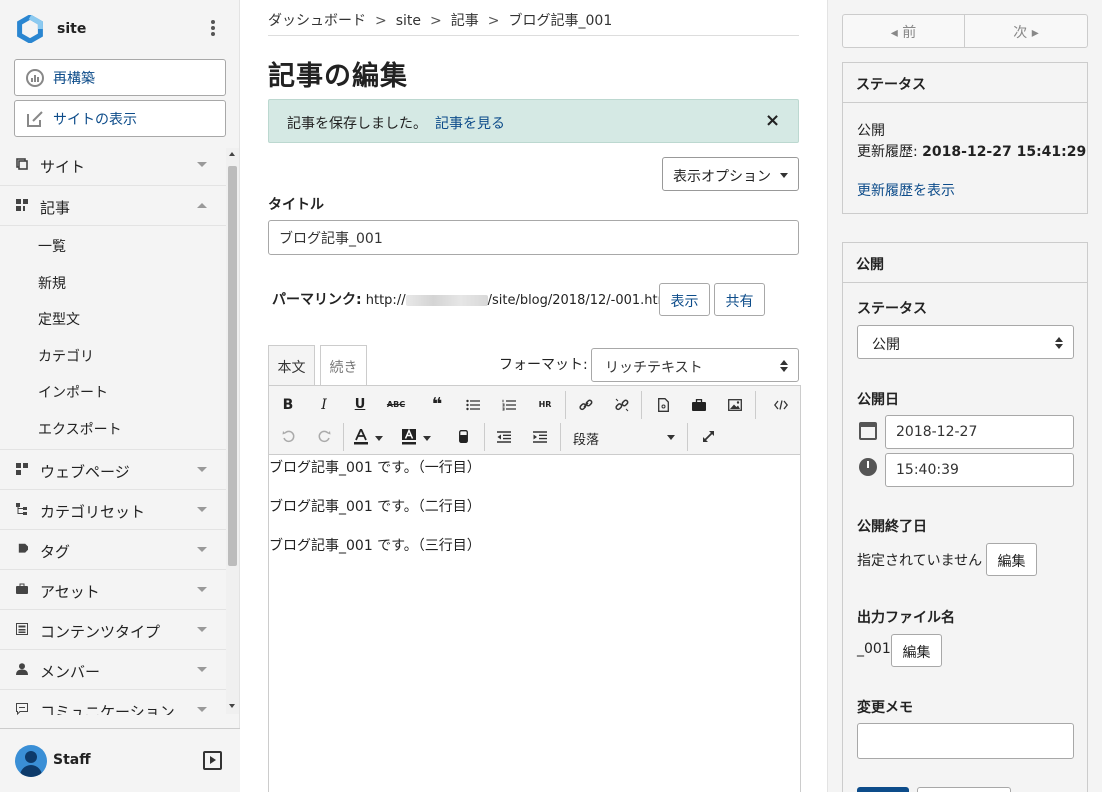  Describe the element at coordinates (71, 29) in the screenshot. I see `site-name: site` at that location.